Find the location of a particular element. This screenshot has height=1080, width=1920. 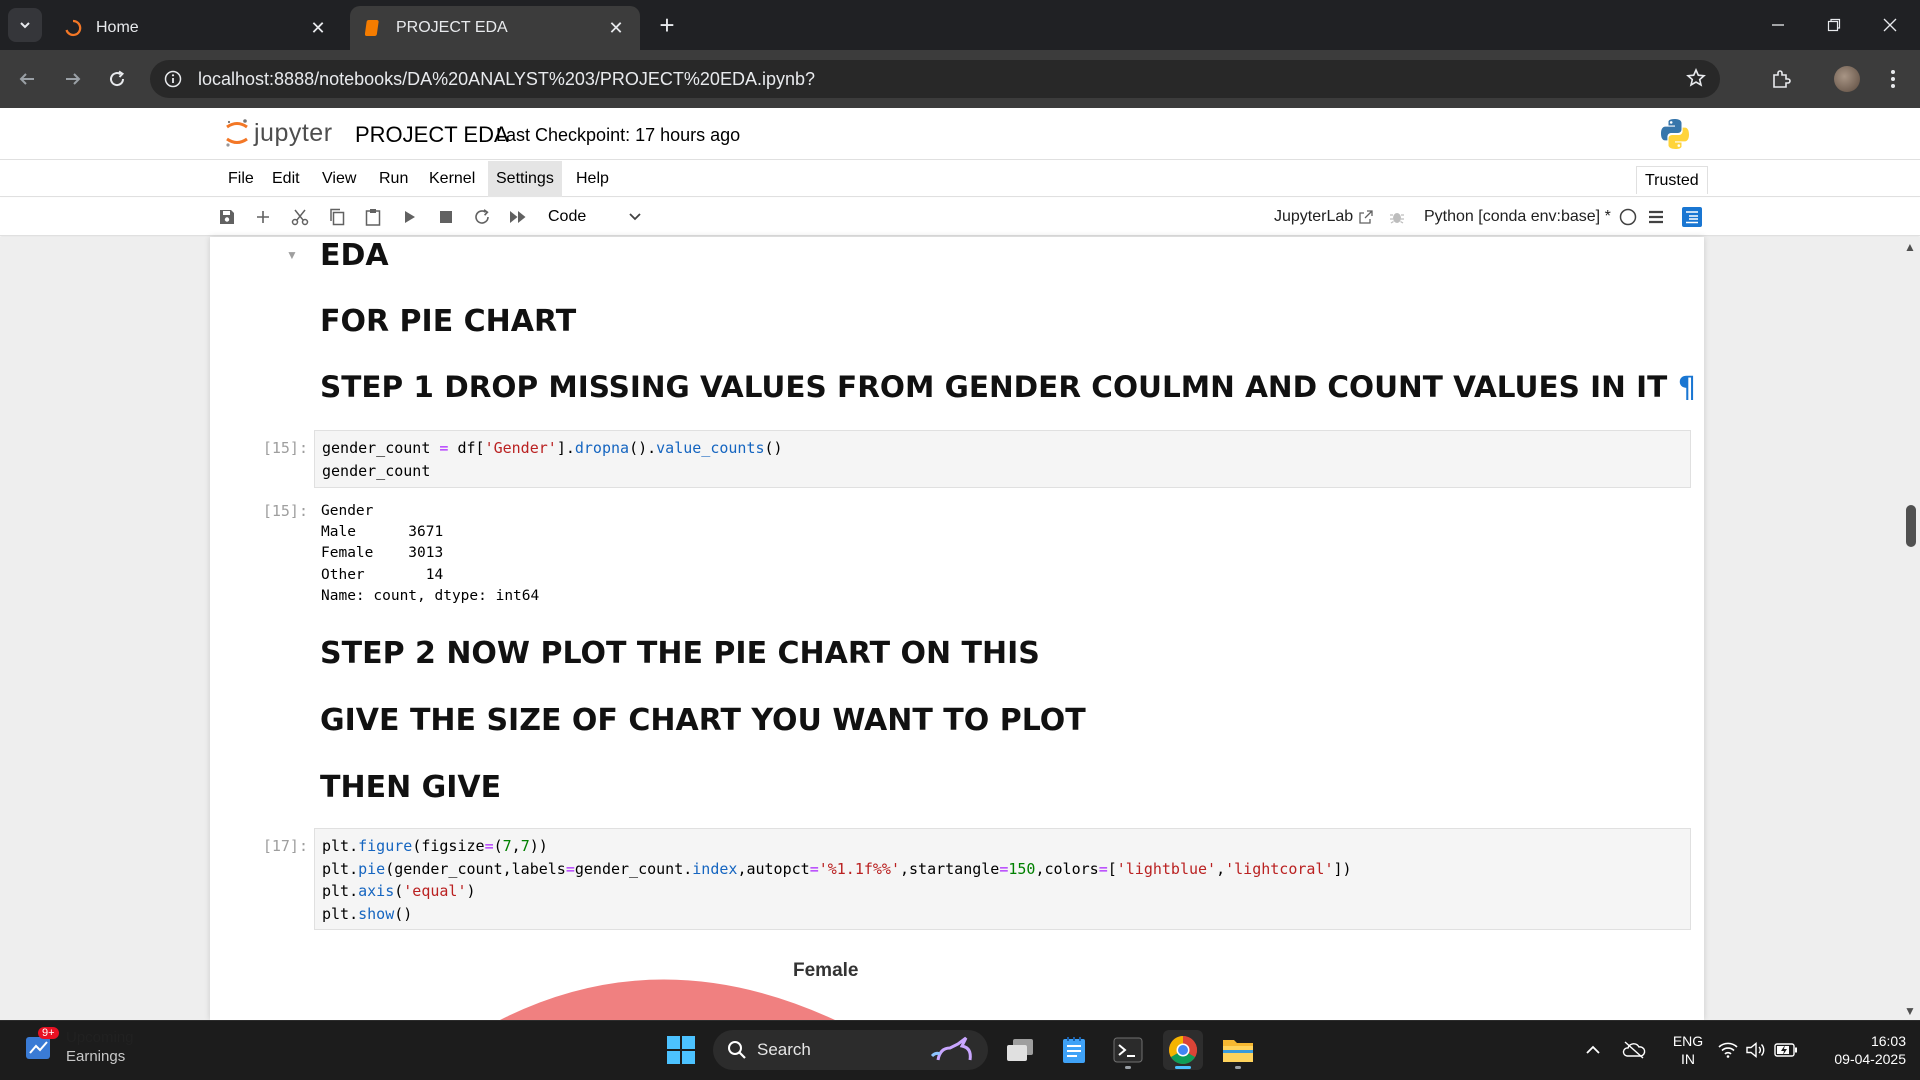

cell-type-value: Code is located at coordinates (567, 216).